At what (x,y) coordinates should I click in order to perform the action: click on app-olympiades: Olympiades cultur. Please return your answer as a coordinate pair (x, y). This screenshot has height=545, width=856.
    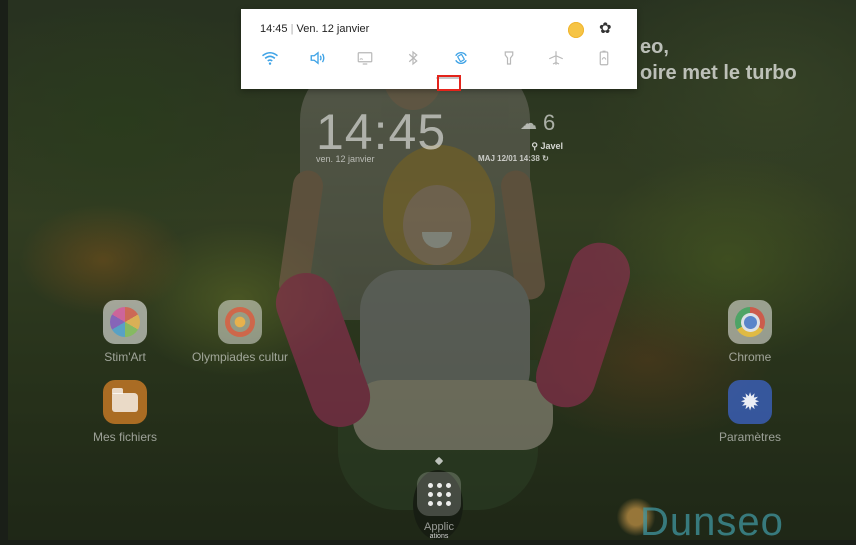
    Looking at the image, I should click on (240, 332).